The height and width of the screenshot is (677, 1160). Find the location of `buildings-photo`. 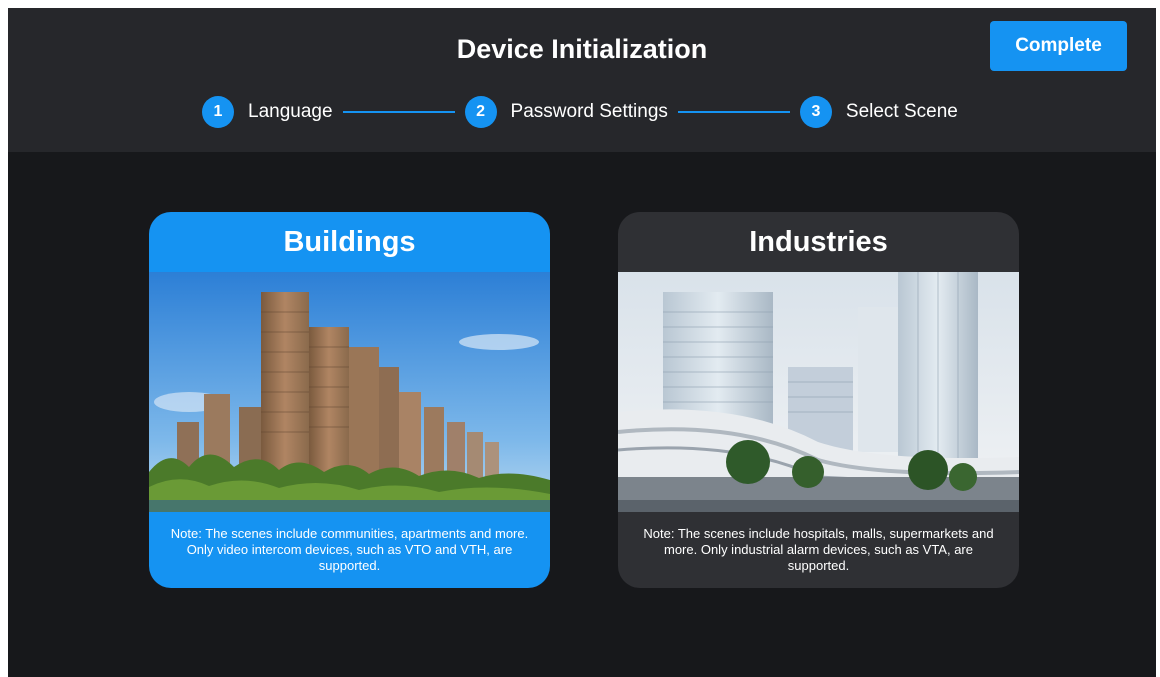

buildings-photo is located at coordinates (349, 392).